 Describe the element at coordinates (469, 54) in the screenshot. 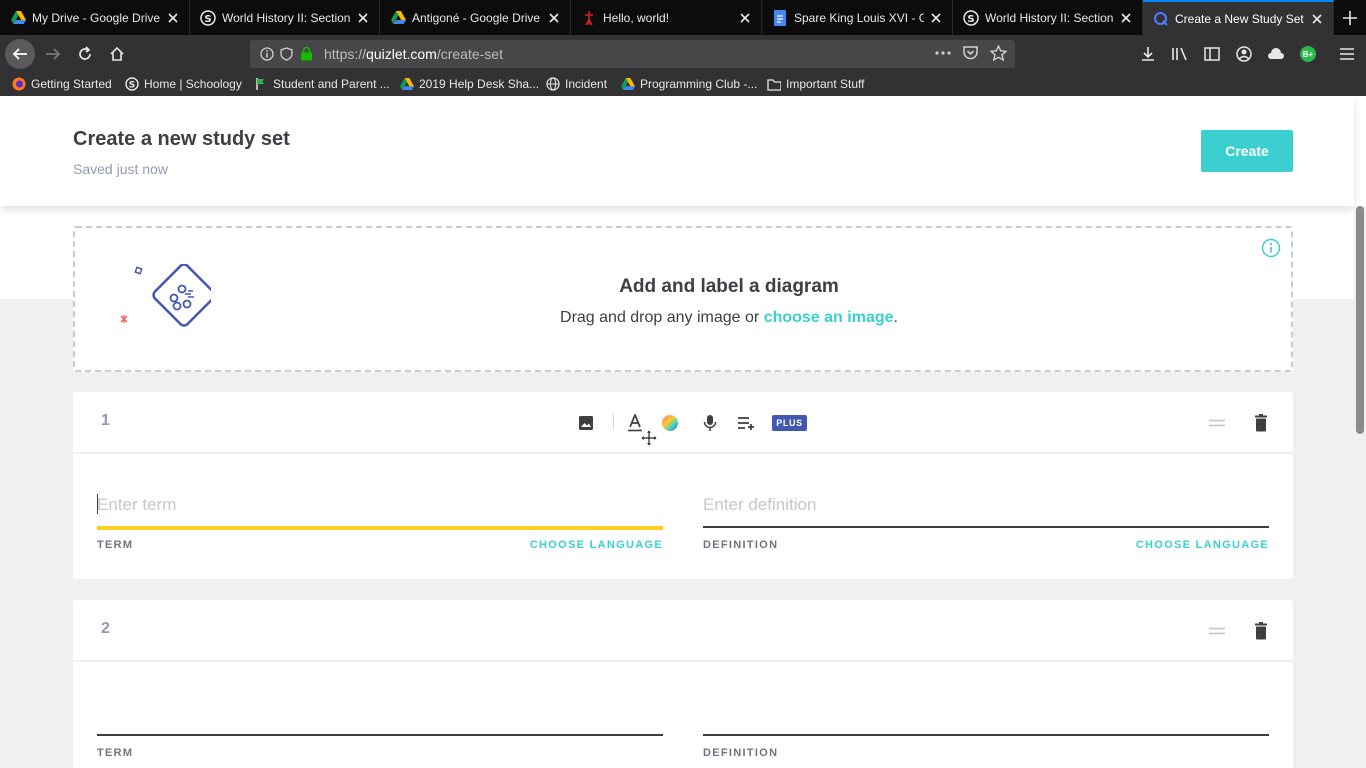

I see `url-path: /create-set` at that location.